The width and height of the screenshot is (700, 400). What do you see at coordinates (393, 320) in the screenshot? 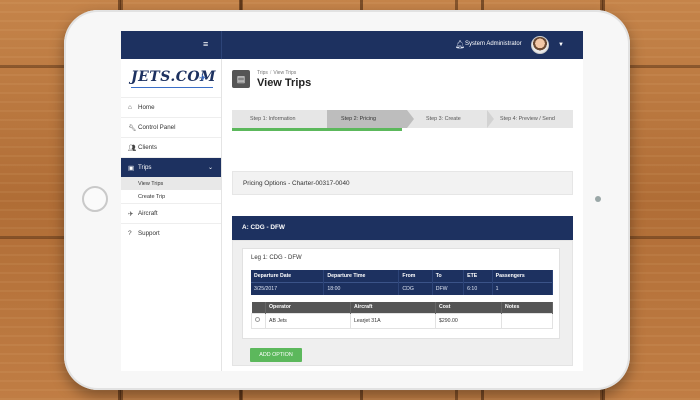
I see `table-cell: Learjet 31A` at bounding box center [393, 320].